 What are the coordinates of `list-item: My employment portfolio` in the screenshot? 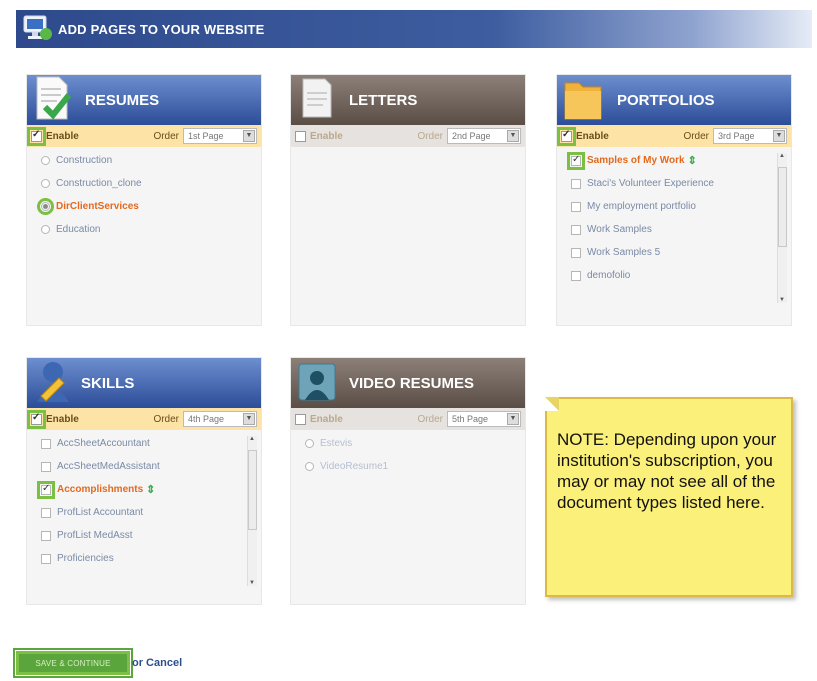 It's located at (667, 207).